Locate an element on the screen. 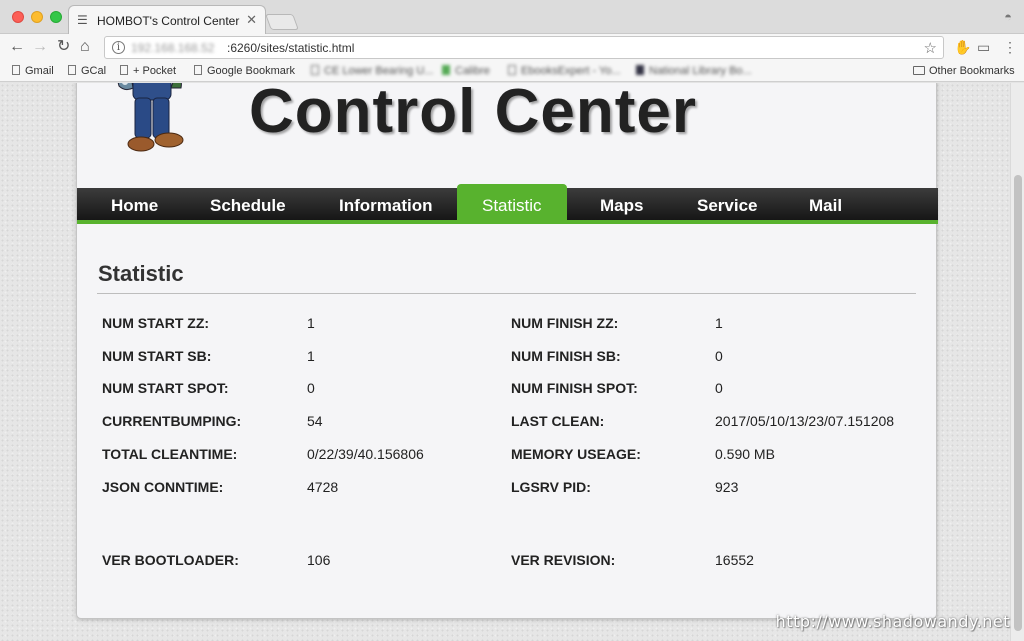 The height and width of the screenshot is (641, 1024). site-title: Control Center is located at coordinates (473, 114).